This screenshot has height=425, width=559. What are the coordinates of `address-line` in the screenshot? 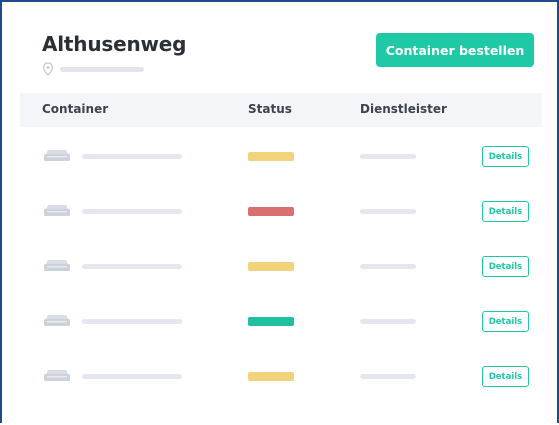 It's located at (102, 69).